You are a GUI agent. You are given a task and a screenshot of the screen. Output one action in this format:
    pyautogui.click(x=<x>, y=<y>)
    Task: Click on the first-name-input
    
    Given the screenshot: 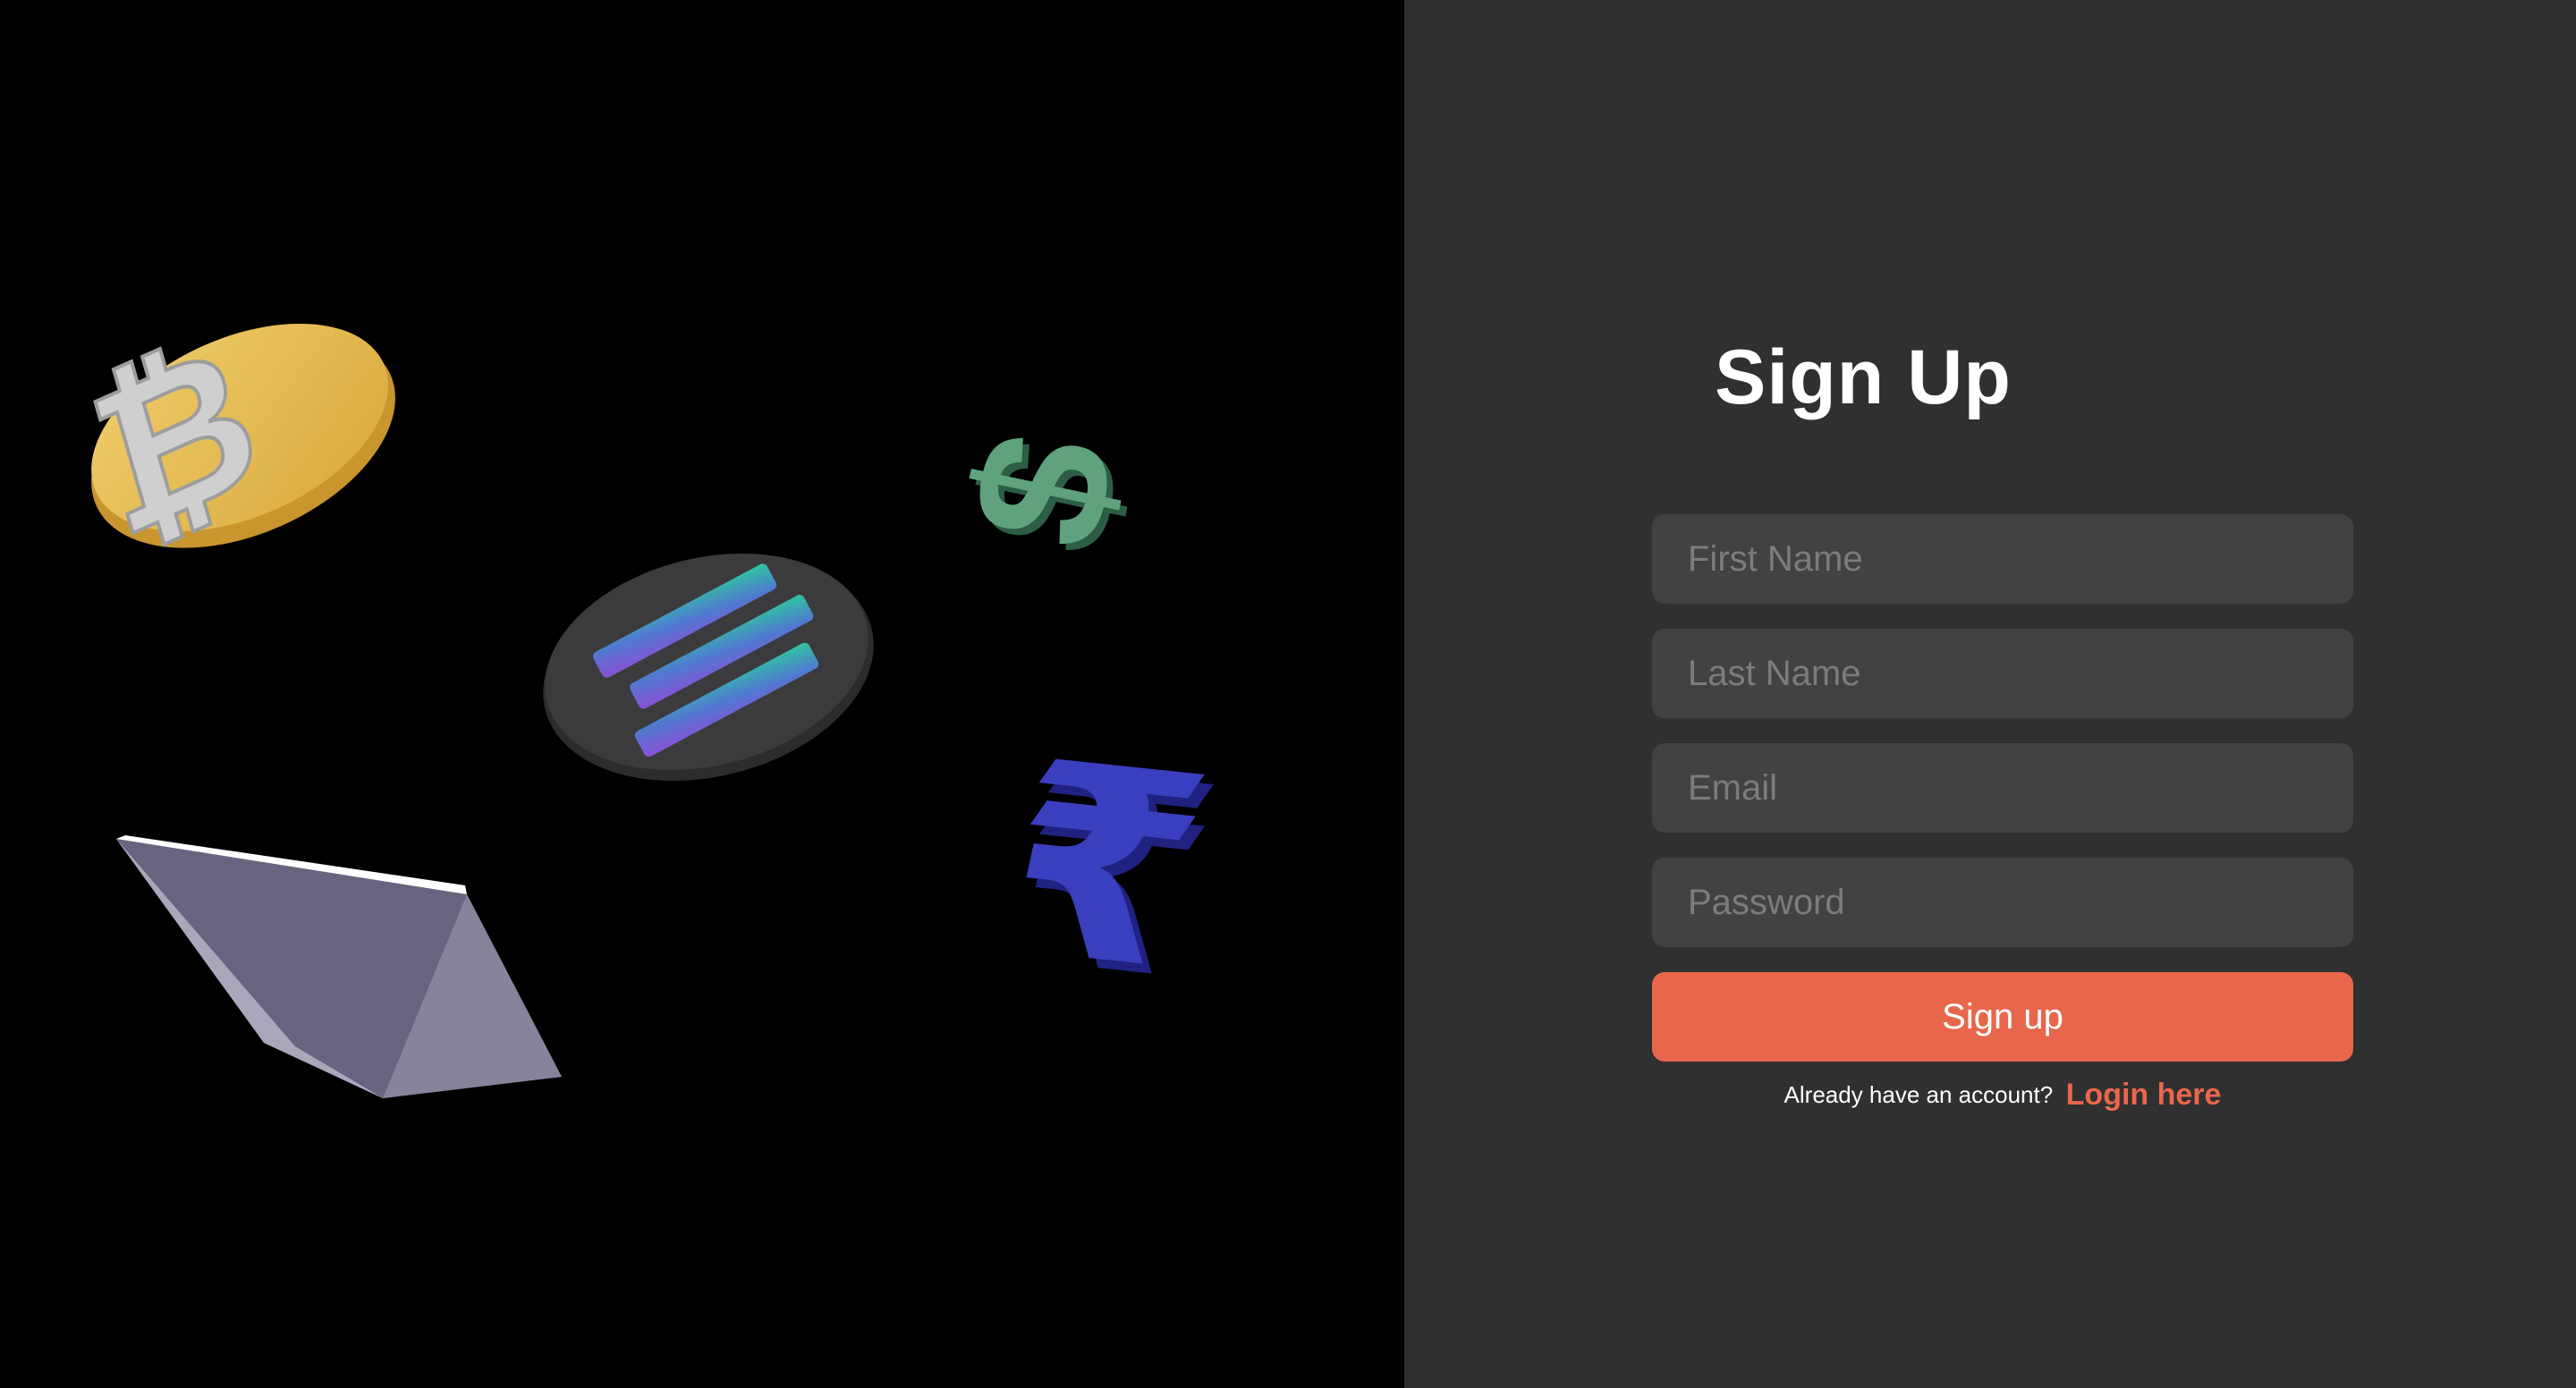 What is the action you would take?
    pyautogui.click(x=2002, y=559)
    